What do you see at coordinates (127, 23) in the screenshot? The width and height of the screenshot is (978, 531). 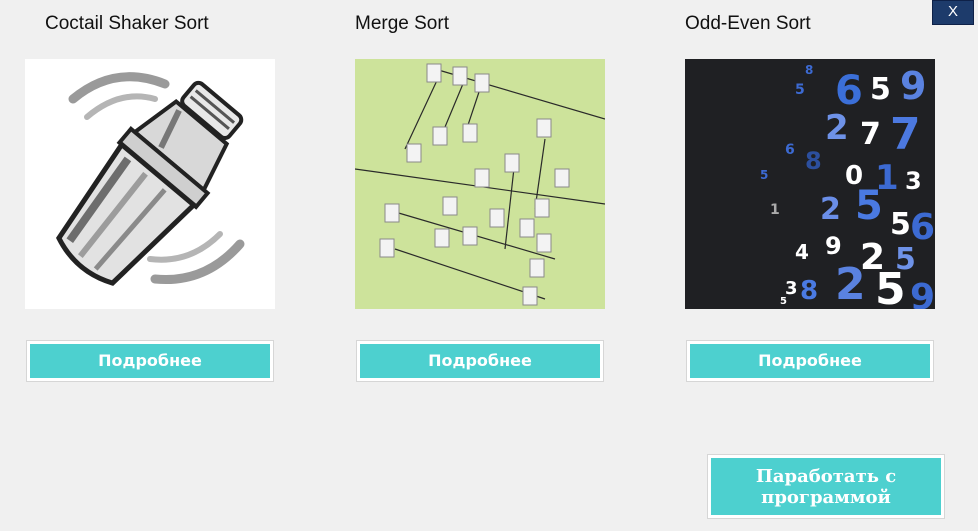 I see `card-title-cocktail-shaker: Coctail Shaker Sort` at bounding box center [127, 23].